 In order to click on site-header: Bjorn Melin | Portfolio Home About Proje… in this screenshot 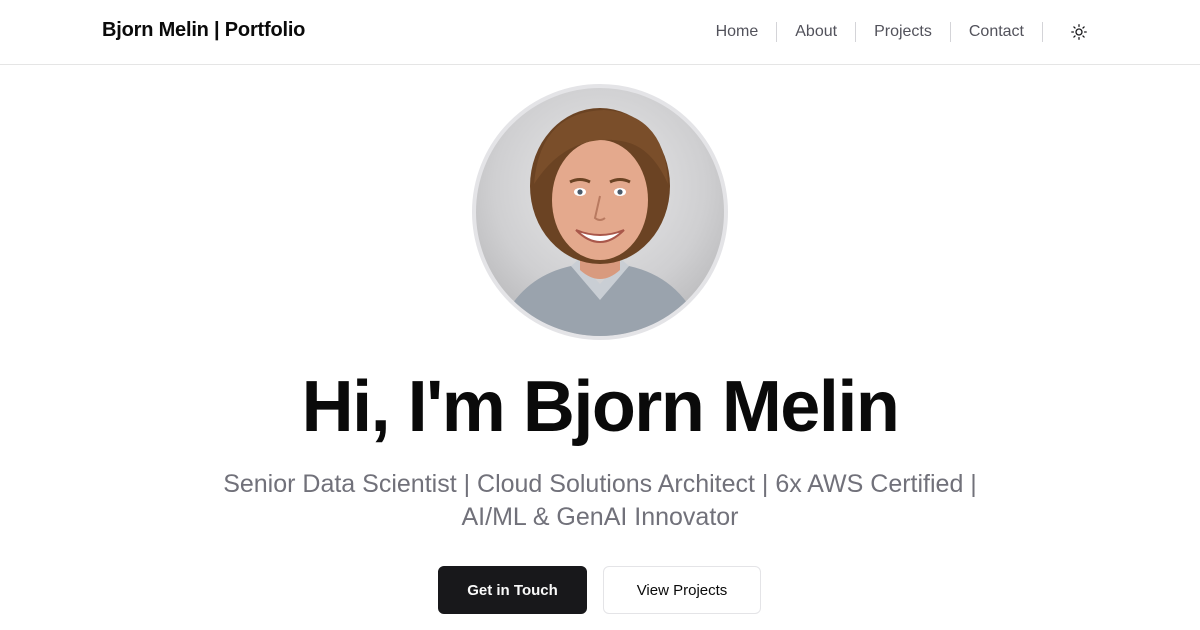, I will do `click(600, 32)`.